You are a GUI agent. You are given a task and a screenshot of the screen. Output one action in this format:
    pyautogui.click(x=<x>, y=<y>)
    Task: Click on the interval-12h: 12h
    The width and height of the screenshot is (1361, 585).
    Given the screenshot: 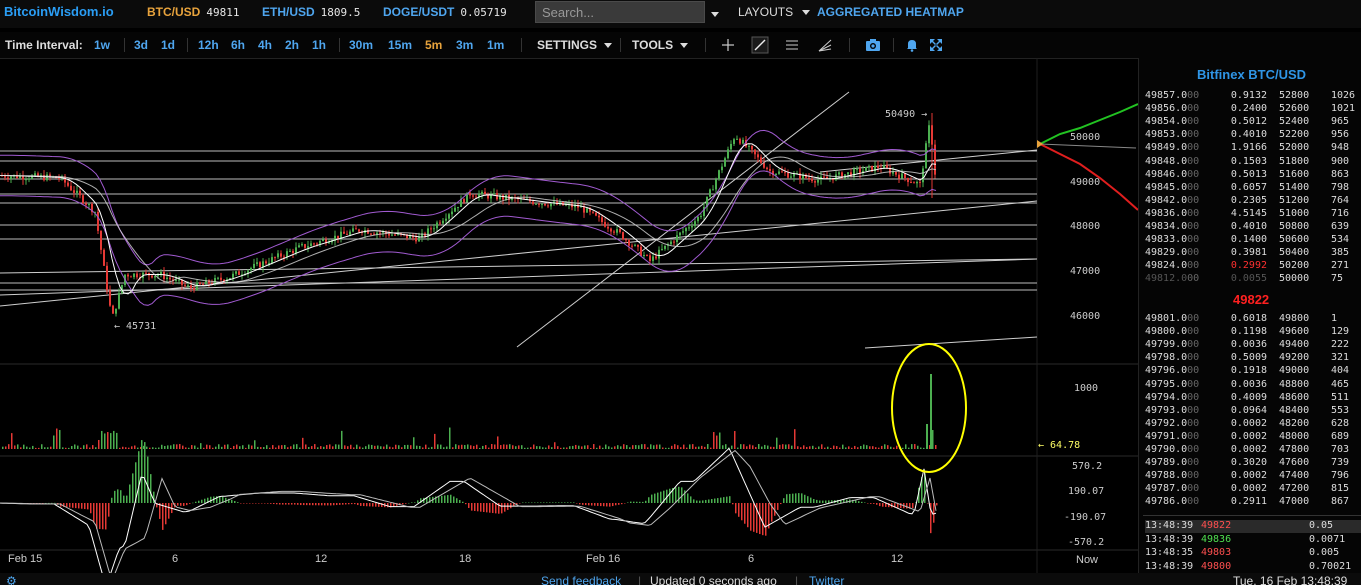 What is the action you would take?
    pyautogui.click(x=208, y=45)
    